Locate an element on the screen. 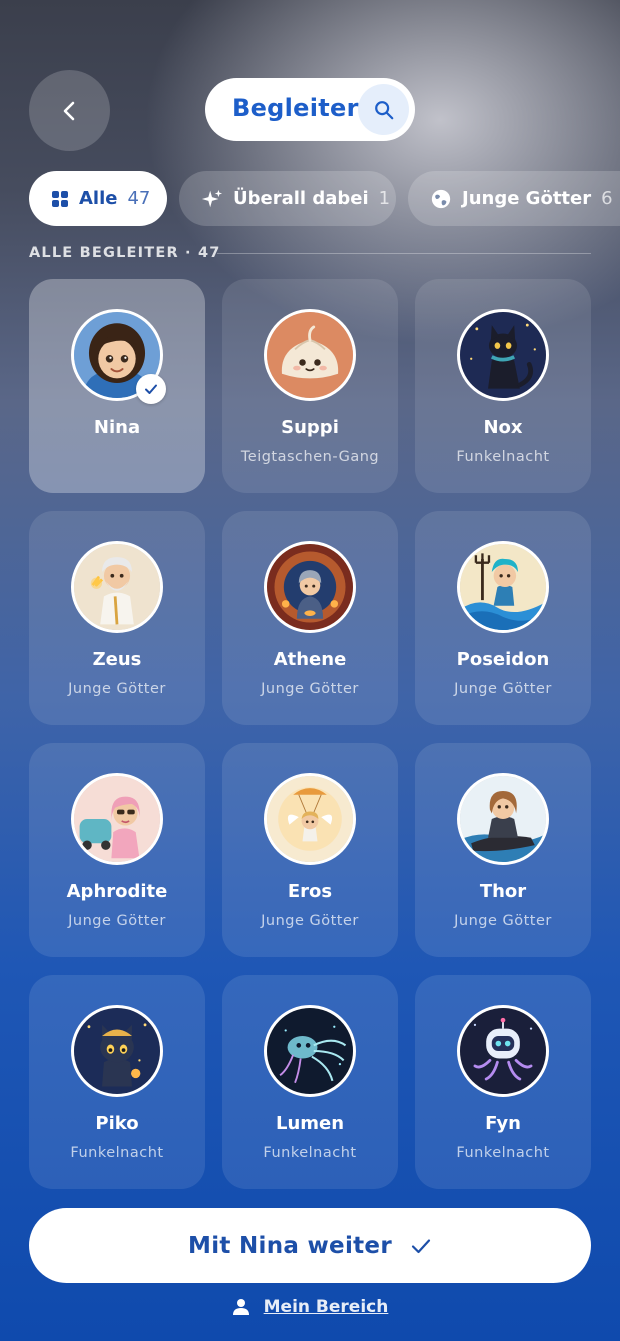 This screenshot has height=1341, width=620. piko-avatar-icon is located at coordinates (117, 1051).